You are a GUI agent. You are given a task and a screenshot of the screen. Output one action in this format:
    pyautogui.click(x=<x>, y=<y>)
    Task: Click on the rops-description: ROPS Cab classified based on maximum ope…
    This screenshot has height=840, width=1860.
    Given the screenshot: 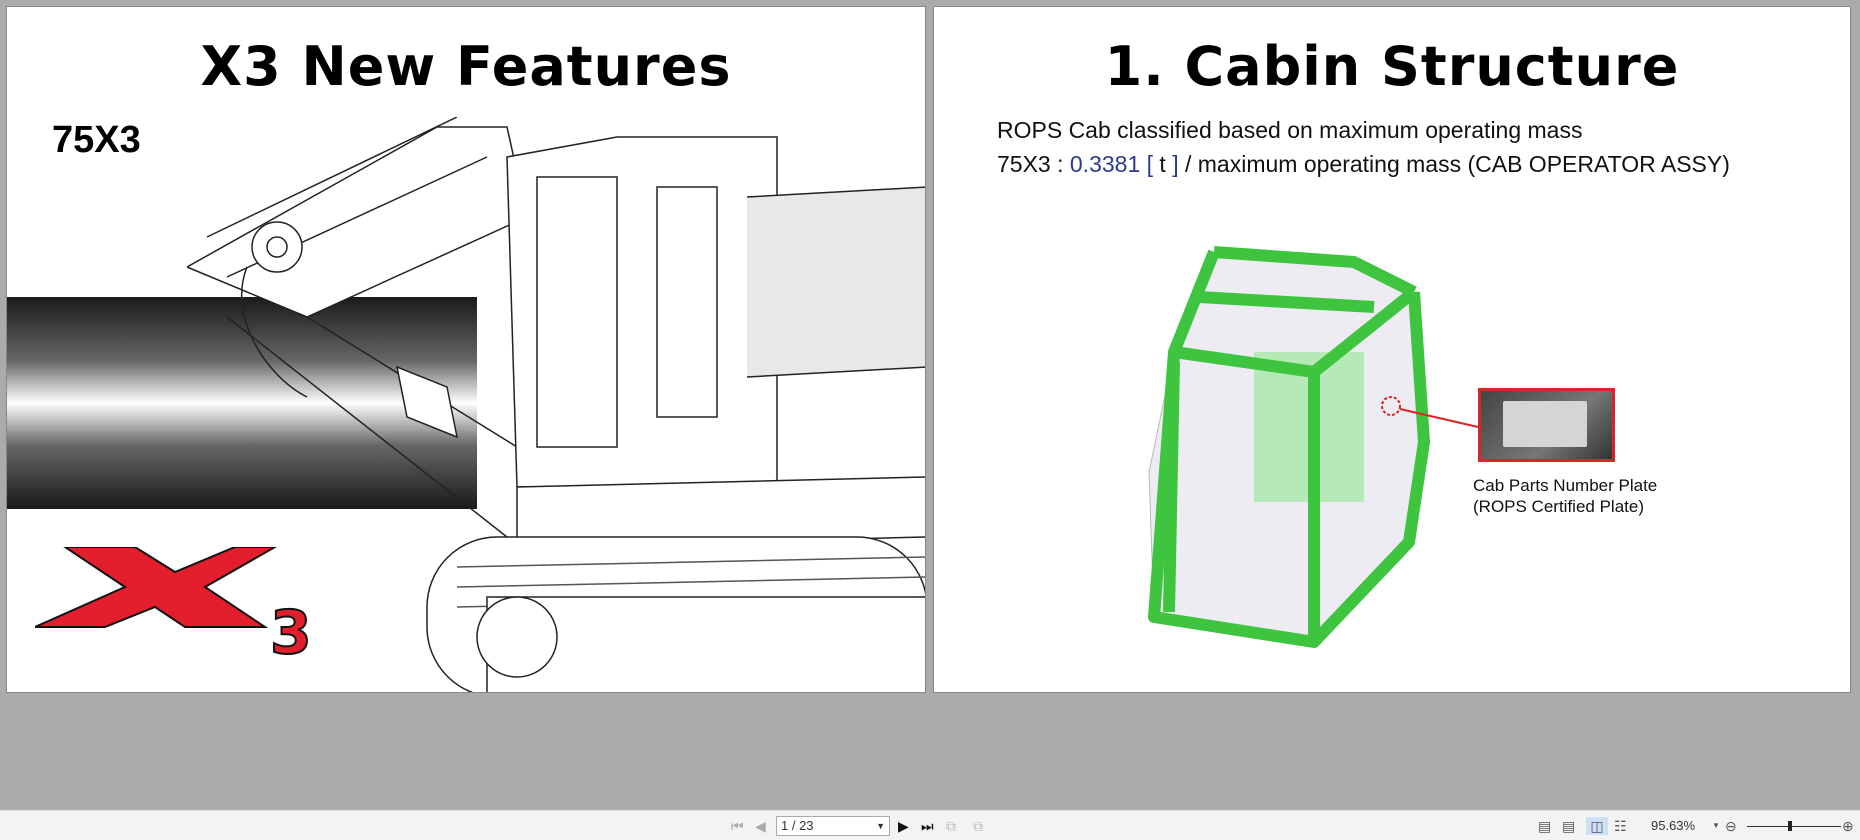 What is the action you would take?
    pyautogui.click(x=1290, y=130)
    